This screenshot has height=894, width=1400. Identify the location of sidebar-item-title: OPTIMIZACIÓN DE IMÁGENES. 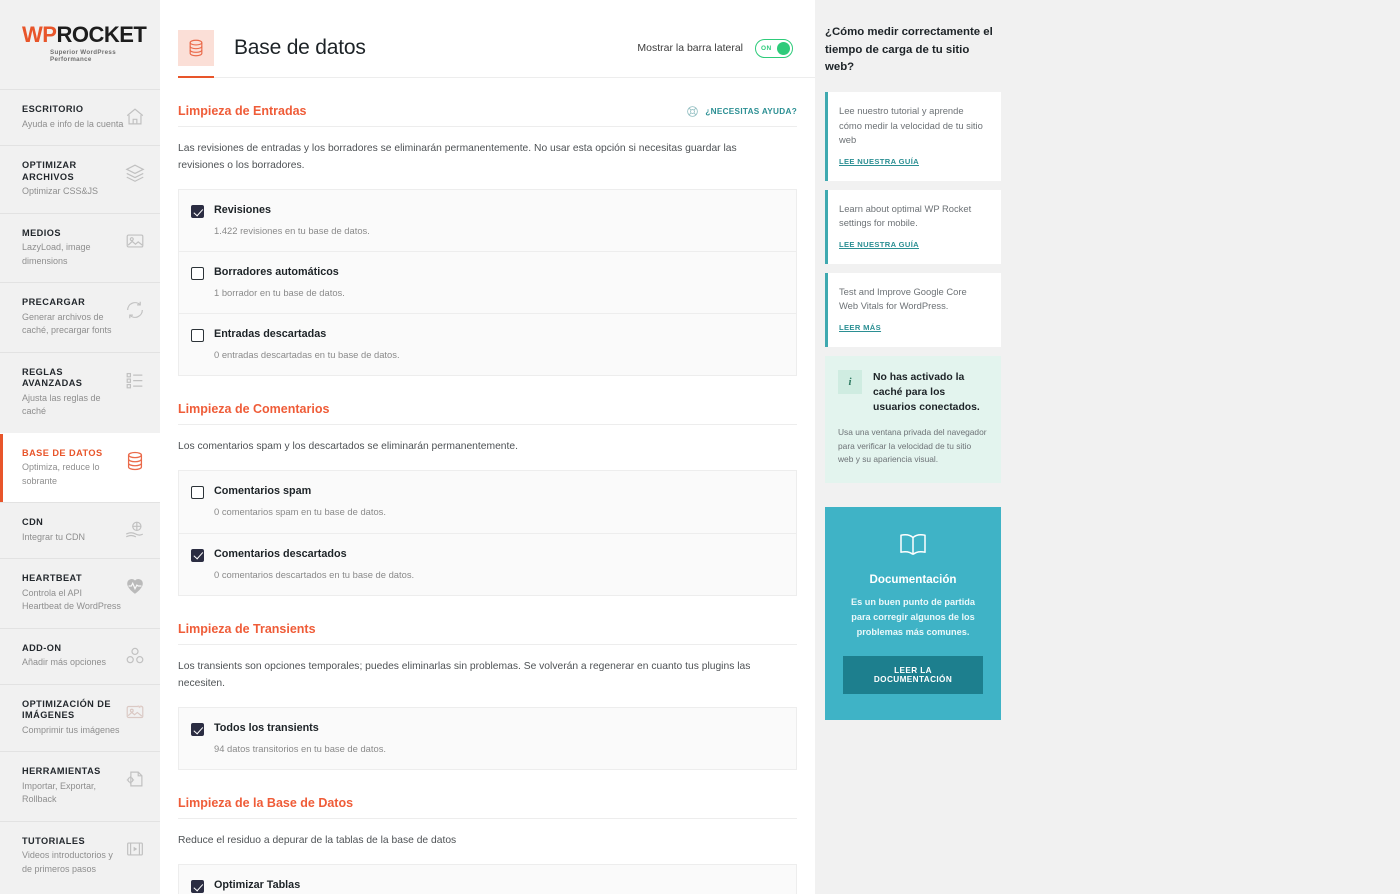
(66, 709).